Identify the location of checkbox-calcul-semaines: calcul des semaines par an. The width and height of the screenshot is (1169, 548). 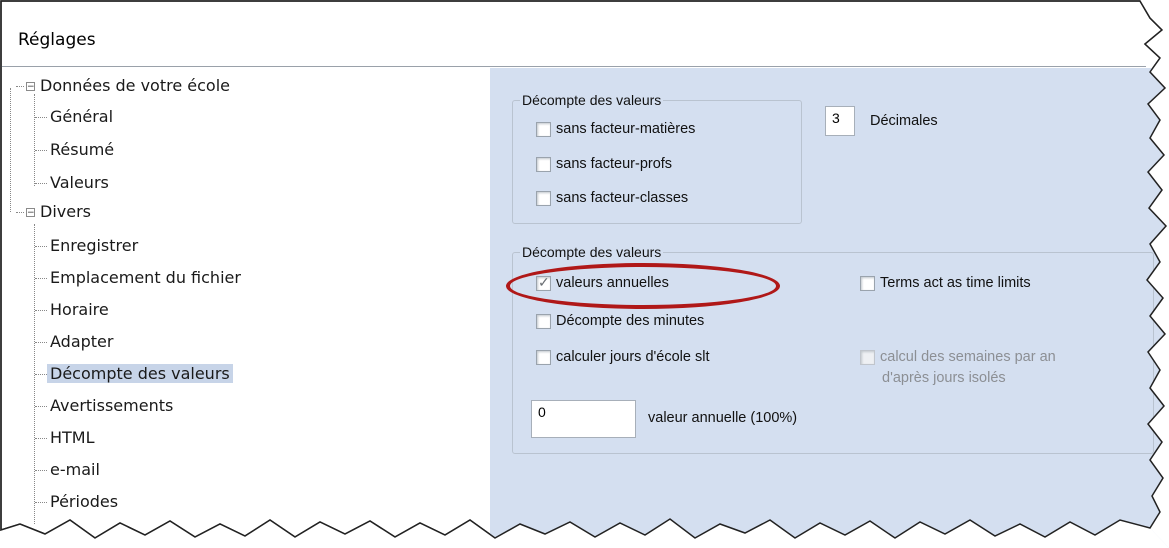
(958, 357).